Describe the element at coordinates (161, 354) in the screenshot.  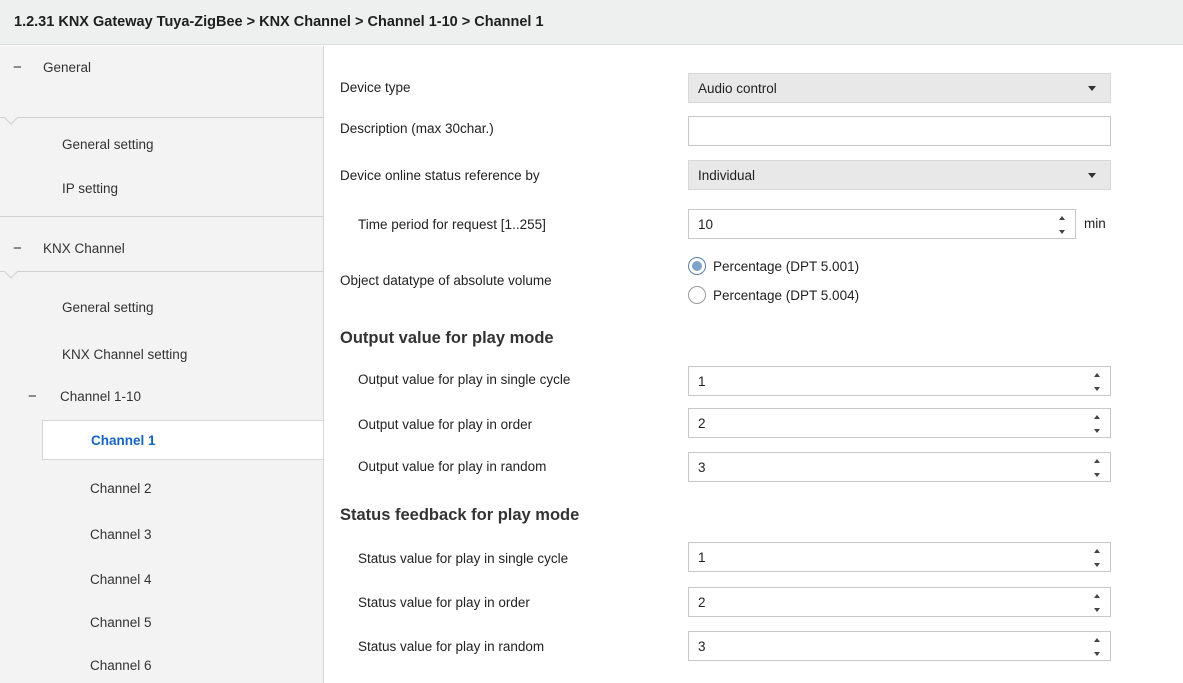
I see `sidebar-item-knx-channel-setting: KNX Channel setting` at that location.